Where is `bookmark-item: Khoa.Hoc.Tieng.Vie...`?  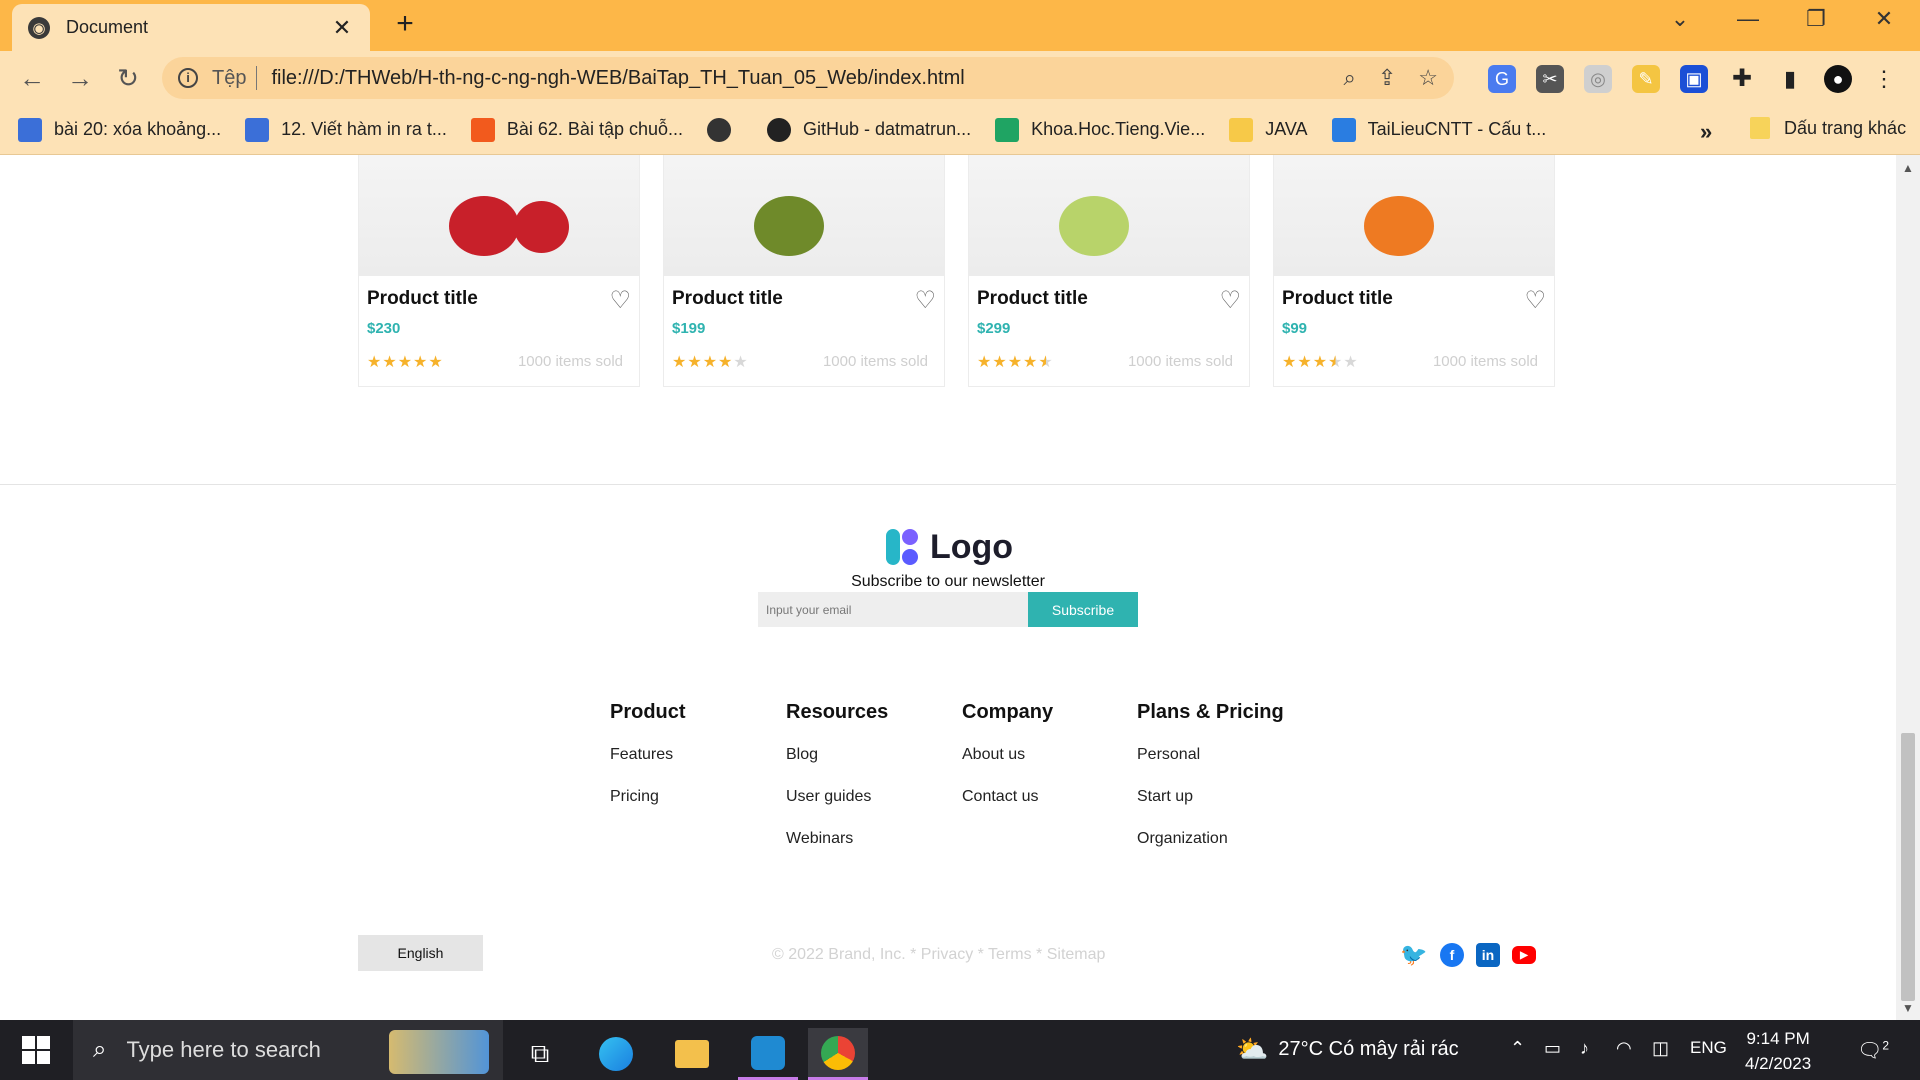
bookmark-item: Khoa.Hoc.Tieng.Vie... is located at coordinates (1100, 129).